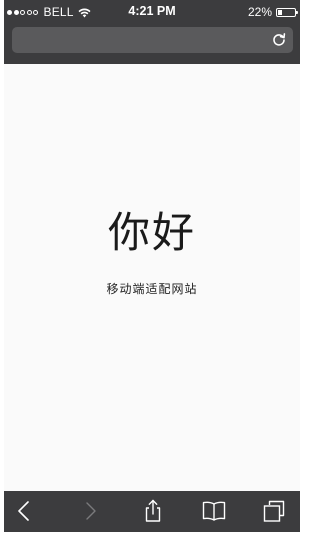  I want to click on share-icon, so click(153, 511).